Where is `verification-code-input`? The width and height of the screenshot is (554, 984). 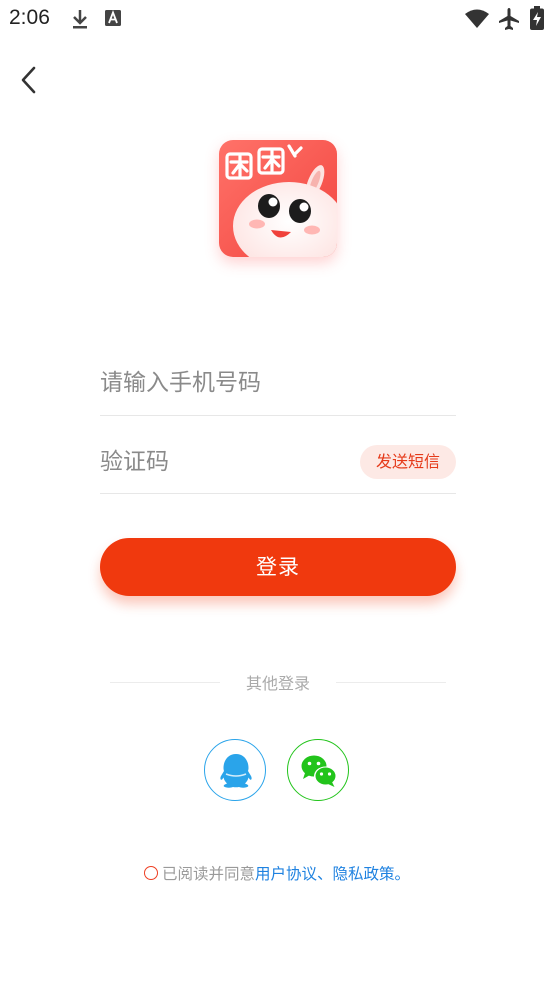
verification-code-input is located at coordinates (225, 462).